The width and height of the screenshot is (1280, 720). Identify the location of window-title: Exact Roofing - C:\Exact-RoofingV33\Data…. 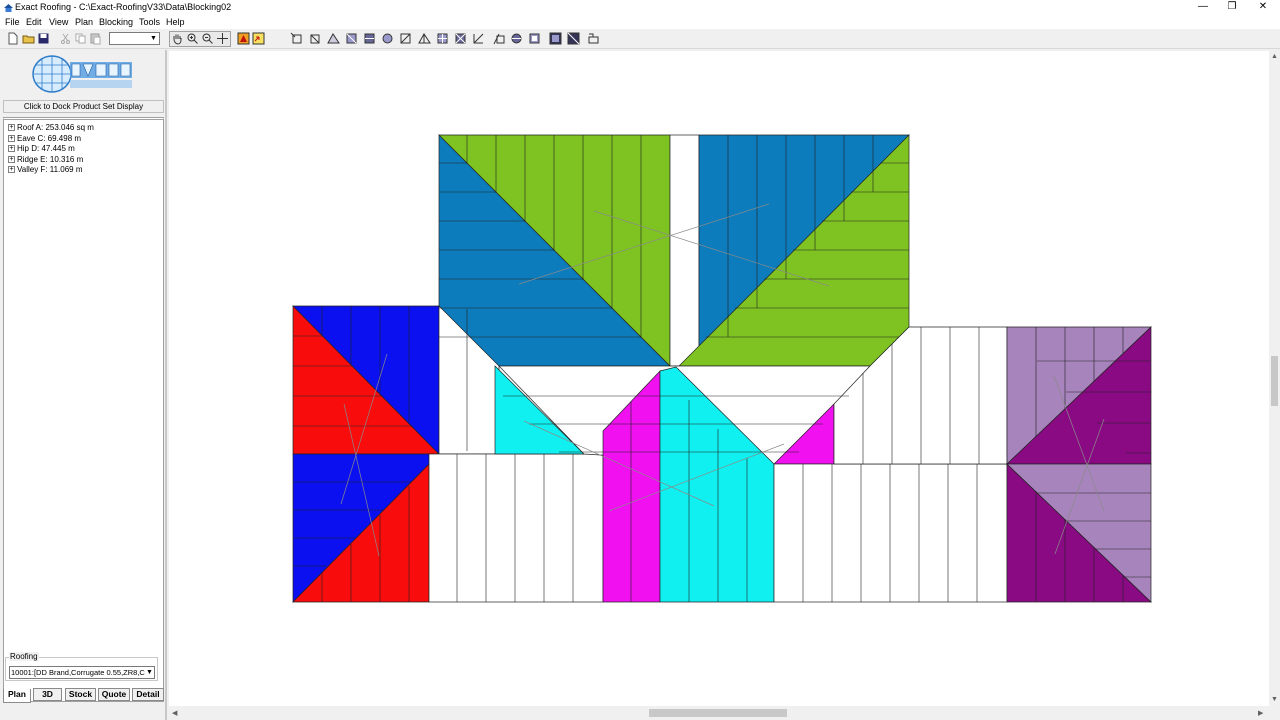
(123, 7).